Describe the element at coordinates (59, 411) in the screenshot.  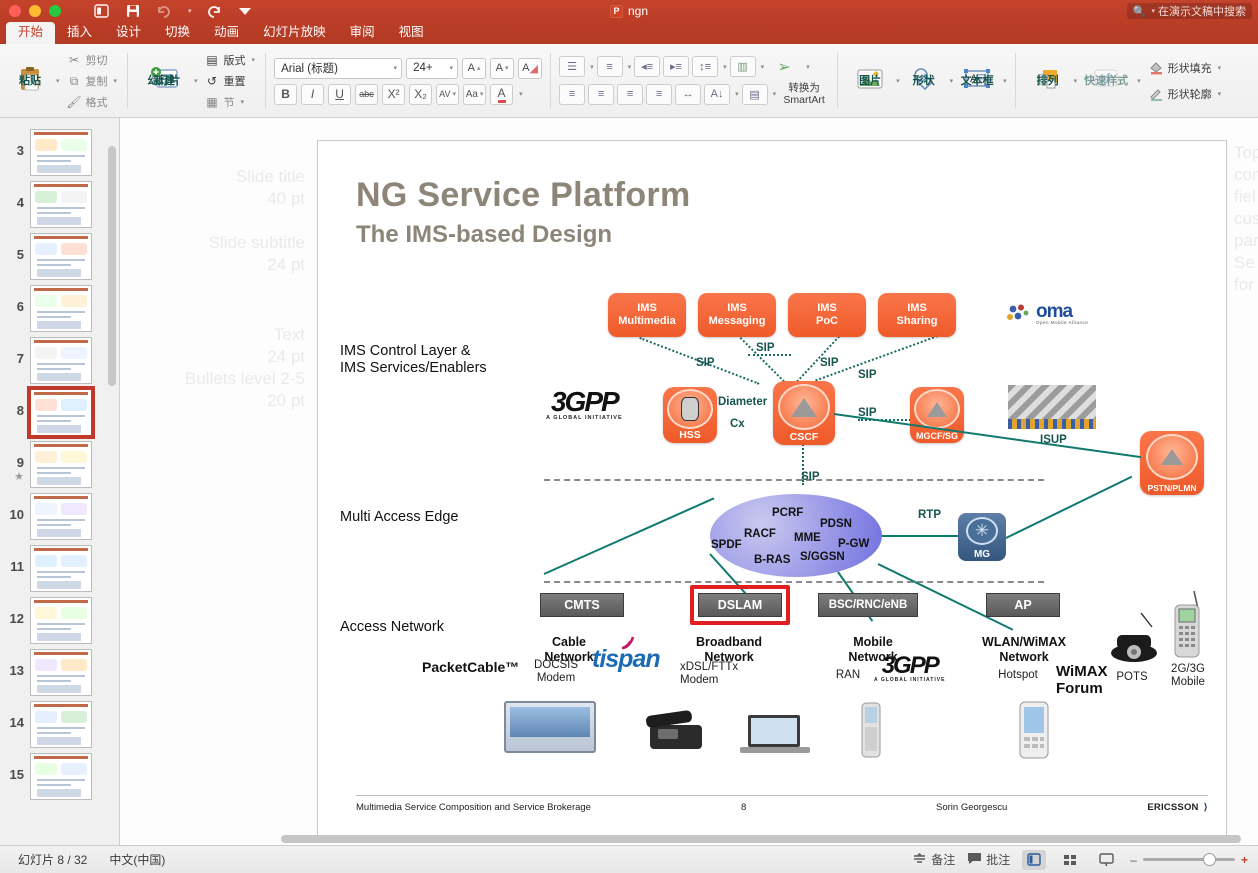
I see `slide-thumbnail-item: 8` at that location.